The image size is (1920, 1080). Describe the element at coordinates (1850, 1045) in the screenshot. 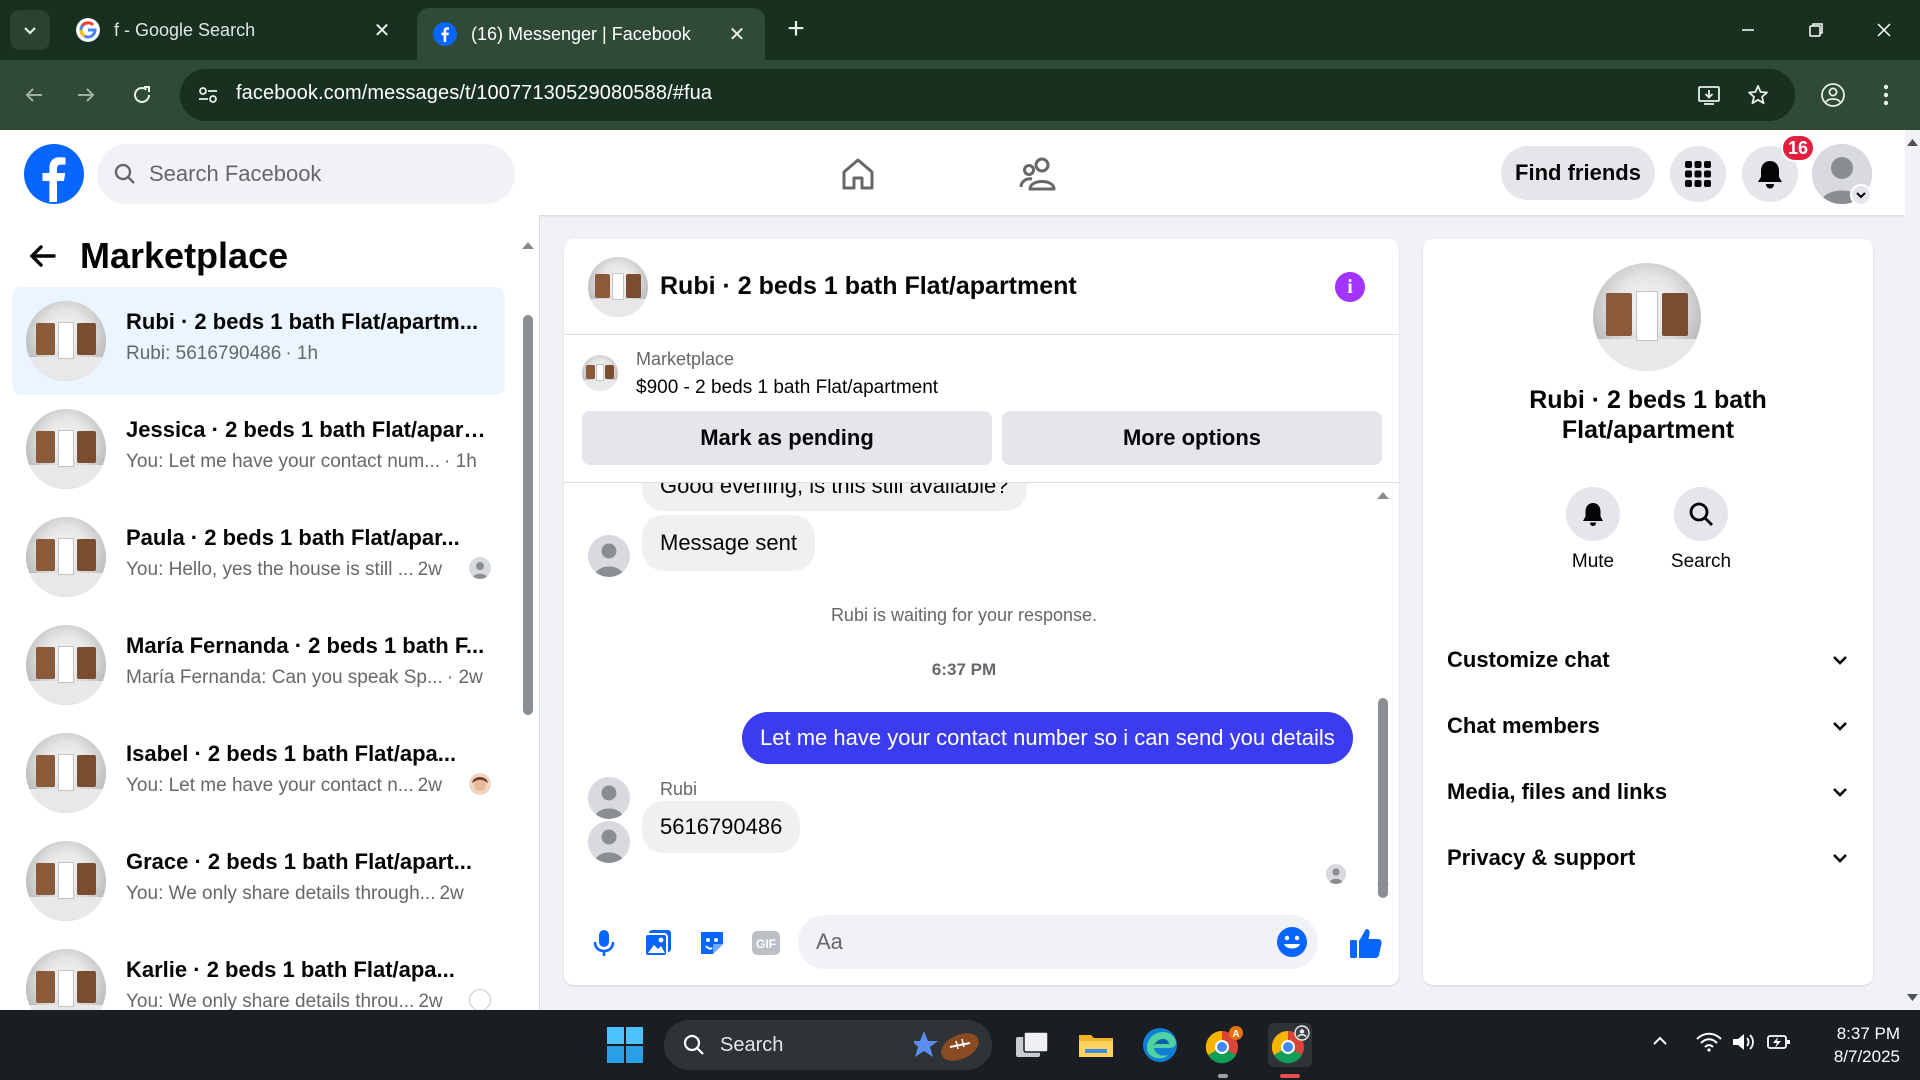

I see `system-clock: 8:37 PM 8/7/2025` at that location.